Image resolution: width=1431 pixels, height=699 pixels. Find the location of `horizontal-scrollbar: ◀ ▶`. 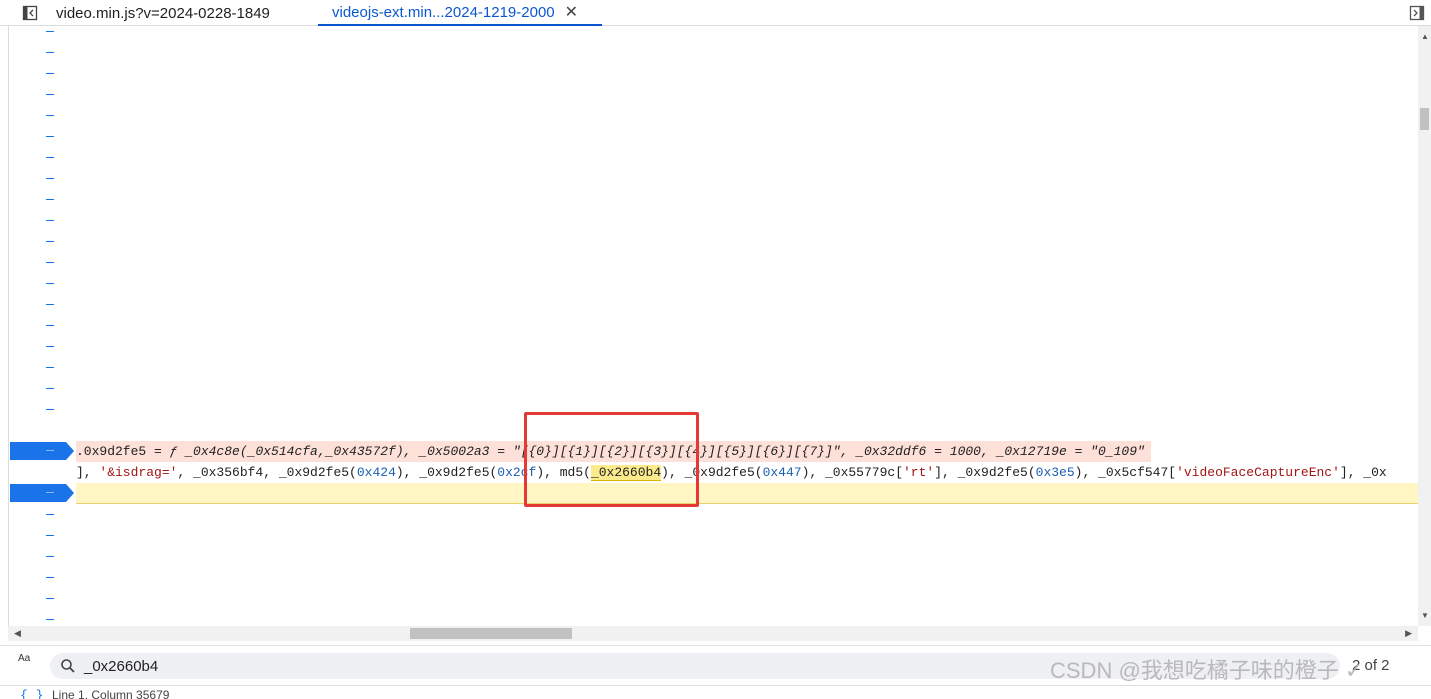

horizontal-scrollbar: ◀ ▶ is located at coordinates (713, 633).